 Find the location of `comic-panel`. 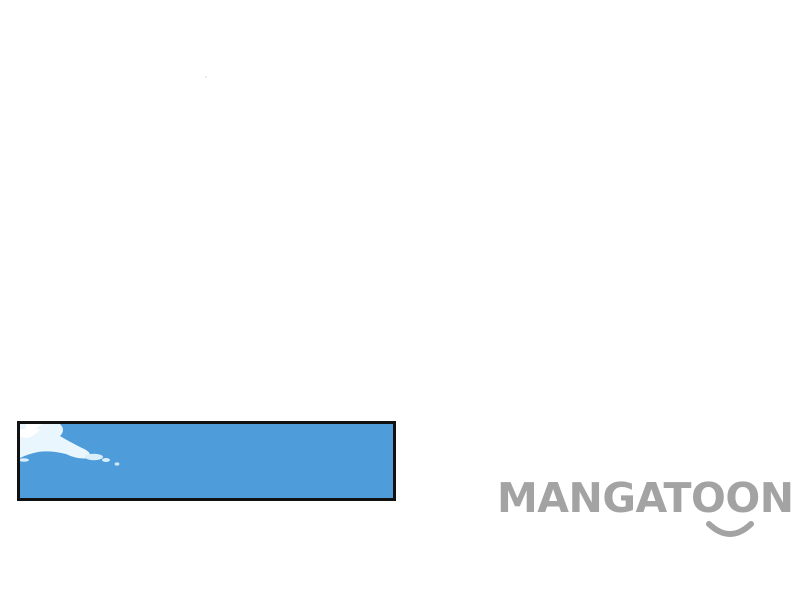

comic-panel is located at coordinates (206, 461).